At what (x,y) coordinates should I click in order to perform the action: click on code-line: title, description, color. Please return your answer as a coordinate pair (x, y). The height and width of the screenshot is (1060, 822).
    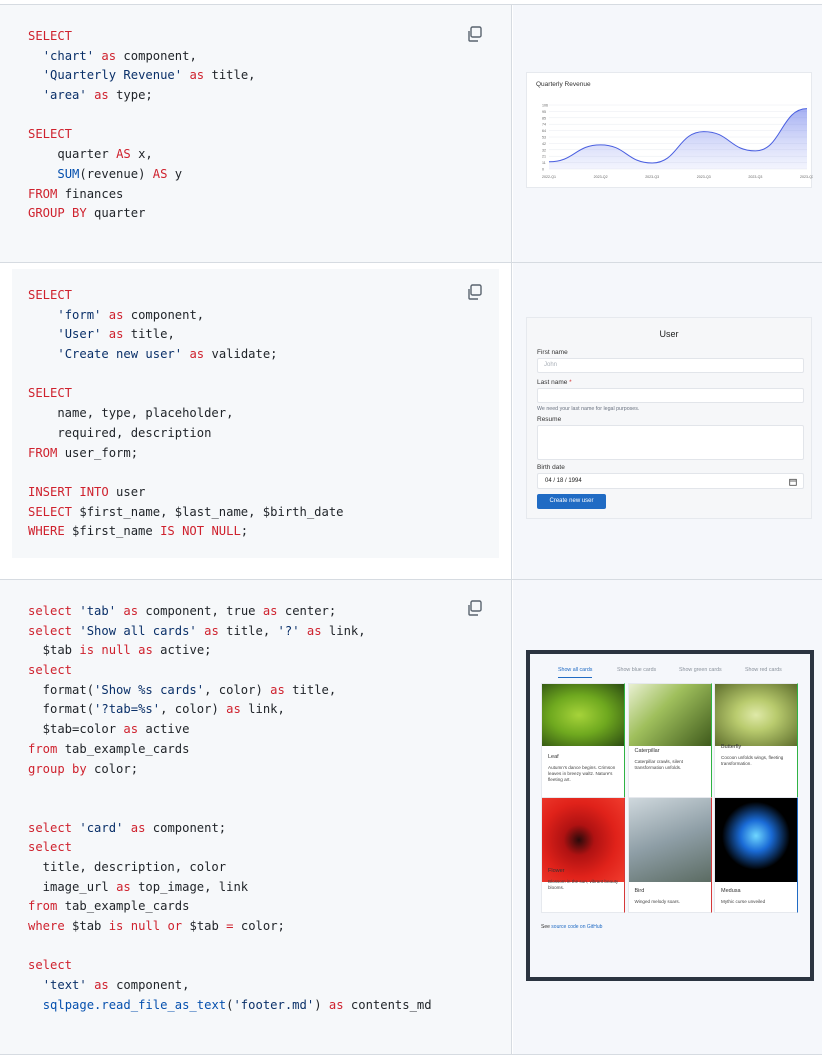
    Looking at the image, I should click on (230, 868).